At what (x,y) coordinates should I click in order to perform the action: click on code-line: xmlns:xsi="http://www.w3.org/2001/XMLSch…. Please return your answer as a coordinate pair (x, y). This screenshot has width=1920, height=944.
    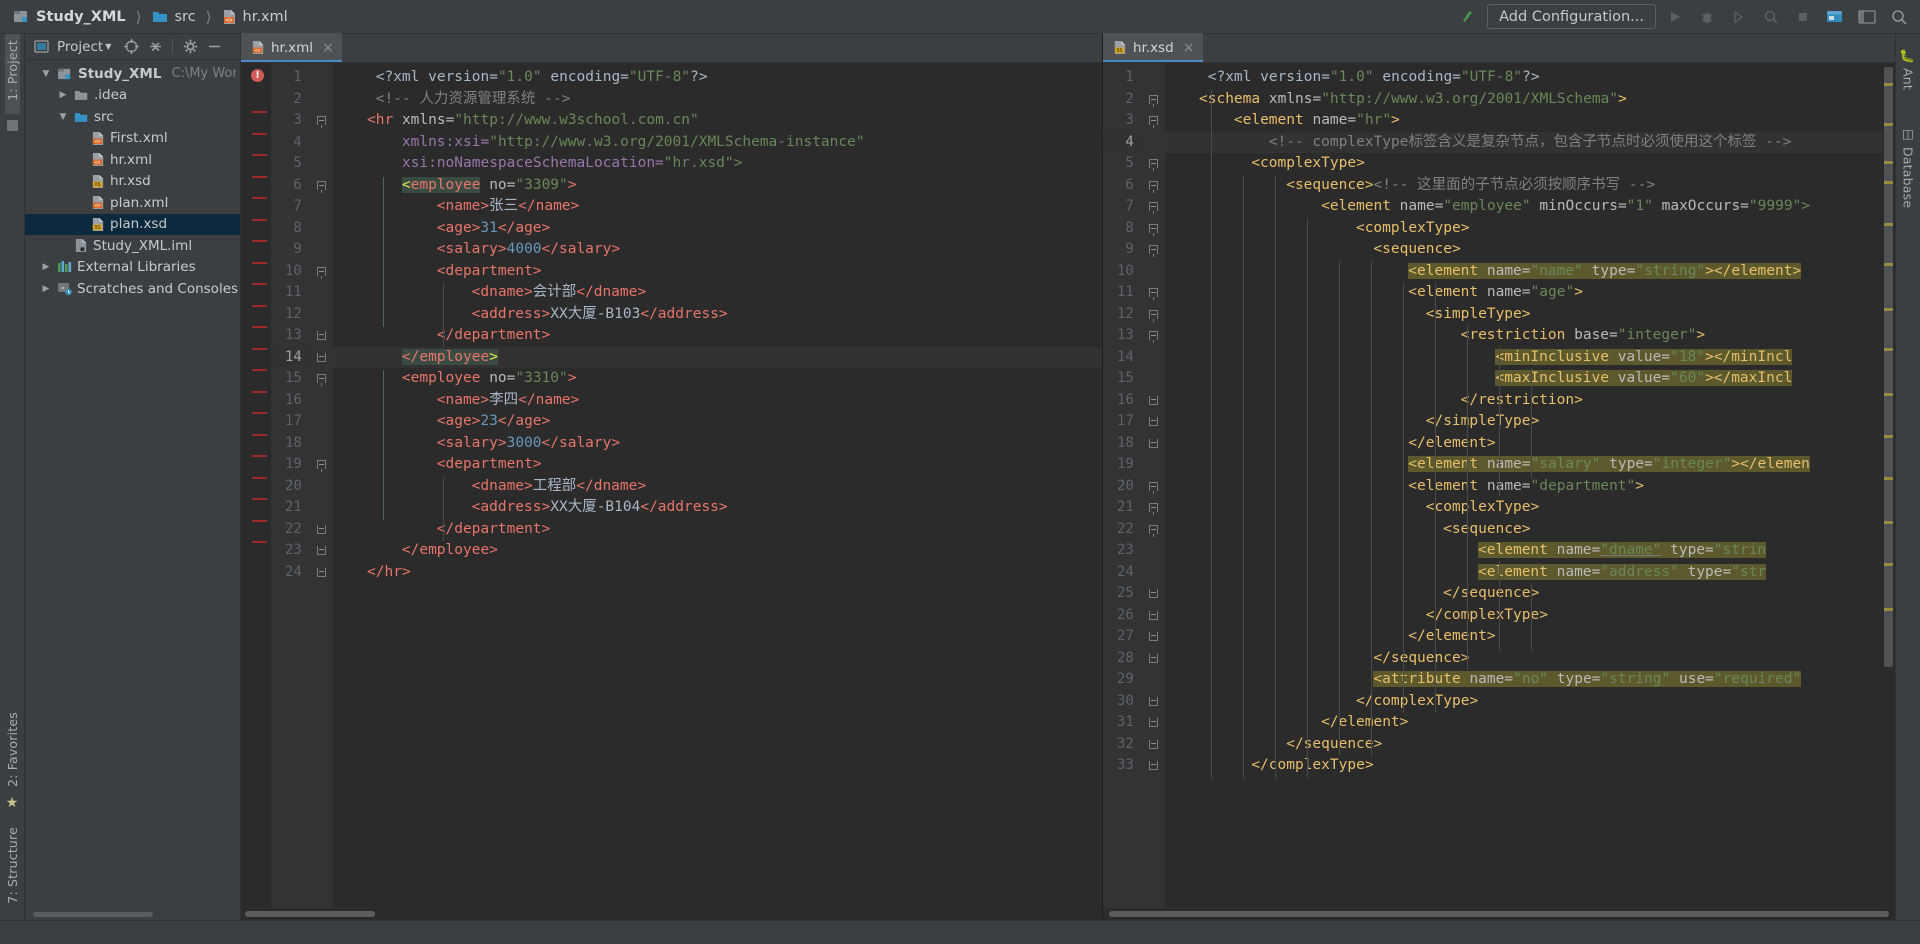
    Looking at the image, I should click on (717, 143).